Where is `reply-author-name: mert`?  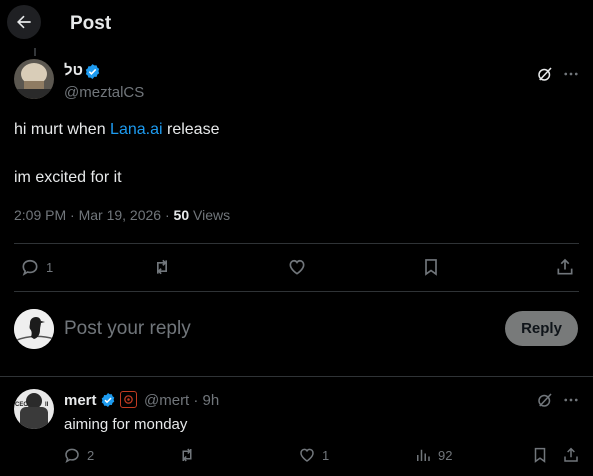 reply-author-name: mert is located at coordinates (80, 400).